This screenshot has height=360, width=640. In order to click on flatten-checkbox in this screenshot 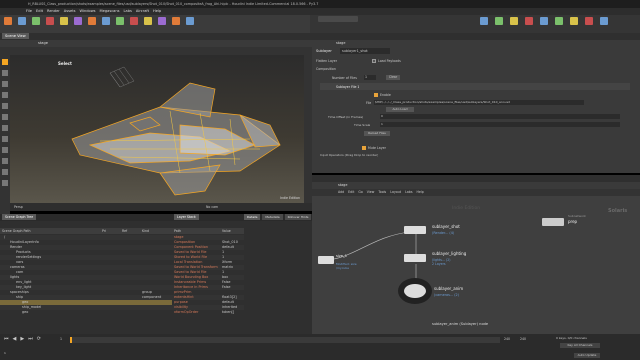, I will do `click(374, 61)`.